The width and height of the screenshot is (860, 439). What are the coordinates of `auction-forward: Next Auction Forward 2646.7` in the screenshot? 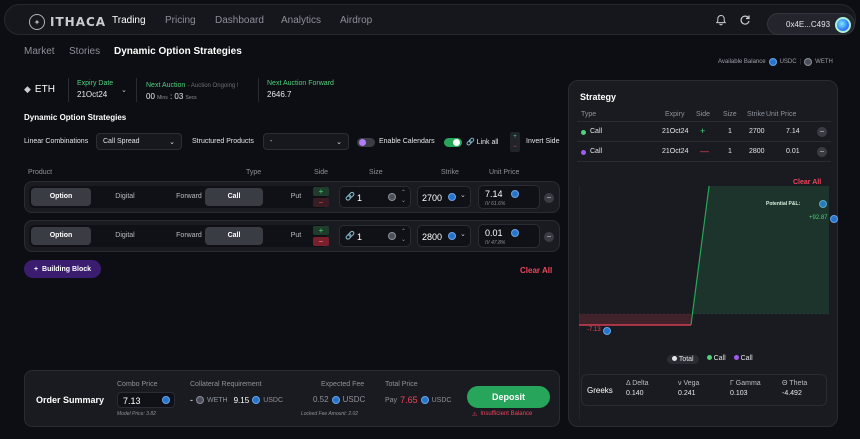 It's located at (300, 89).